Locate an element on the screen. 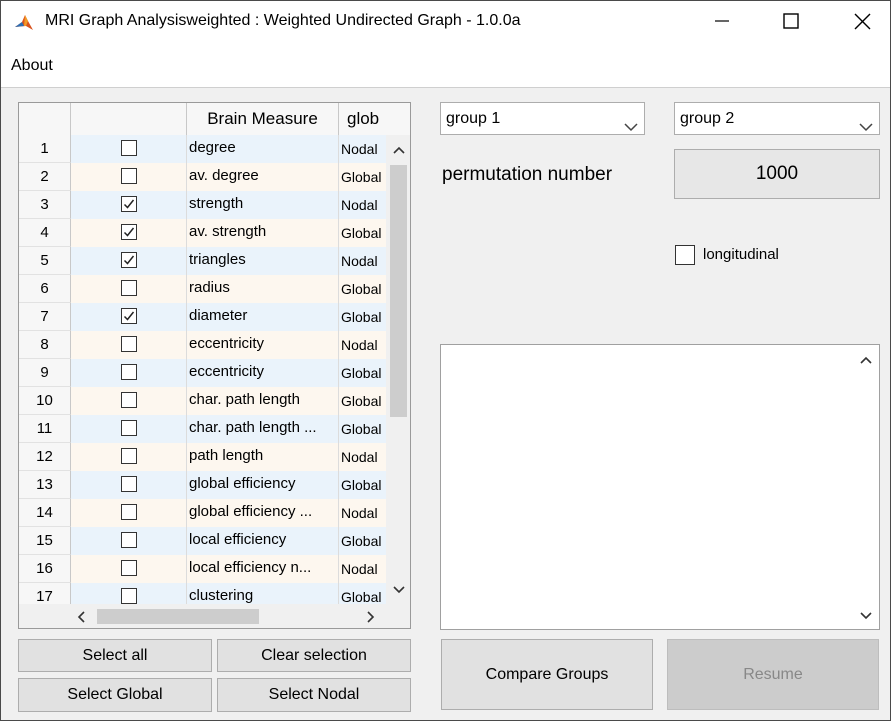  table-row: 14 global efficiency ... Nodal is located at coordinates (202, 513).